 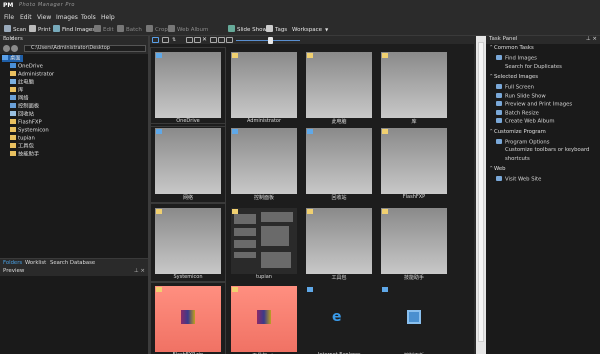 What do you see at coordinates (26, 17) in the screenshot?
I see `menu-edit: Edit` at bounding box center [26, 17].